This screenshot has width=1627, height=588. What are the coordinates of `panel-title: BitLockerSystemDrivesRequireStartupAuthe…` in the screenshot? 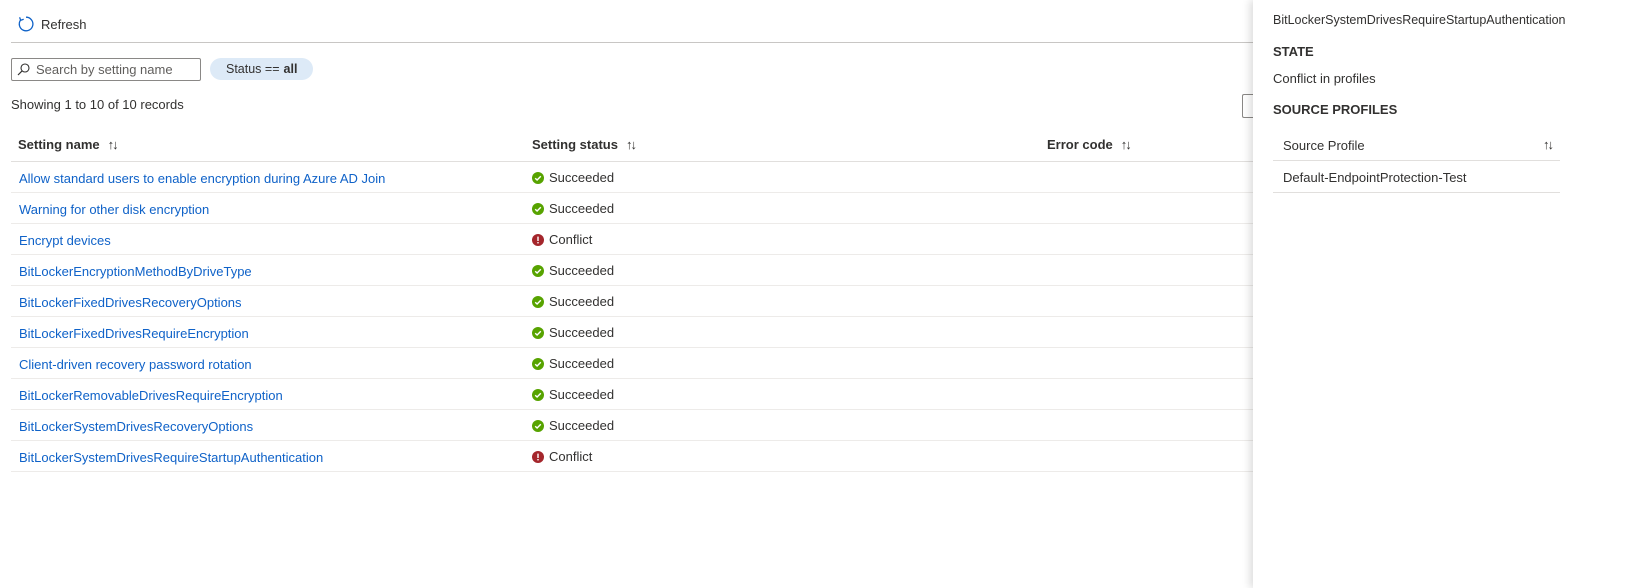 It's located at (1419, 20).